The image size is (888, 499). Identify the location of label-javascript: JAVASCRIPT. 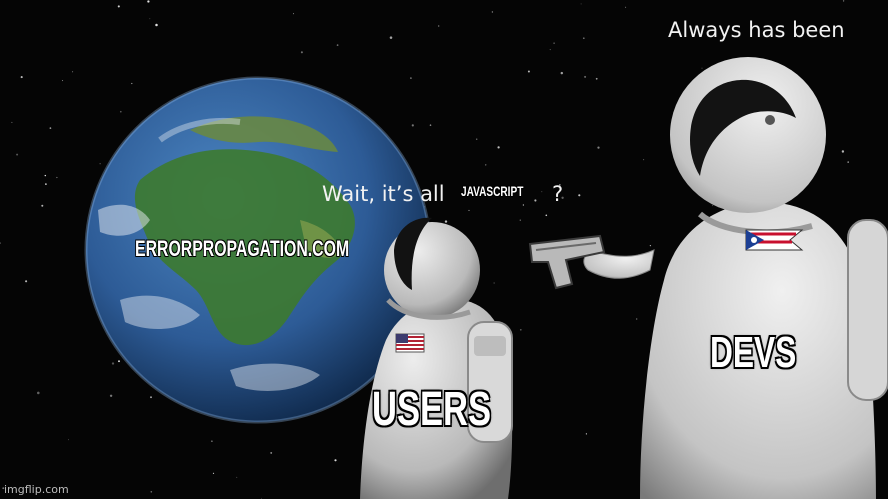
(492, 191).